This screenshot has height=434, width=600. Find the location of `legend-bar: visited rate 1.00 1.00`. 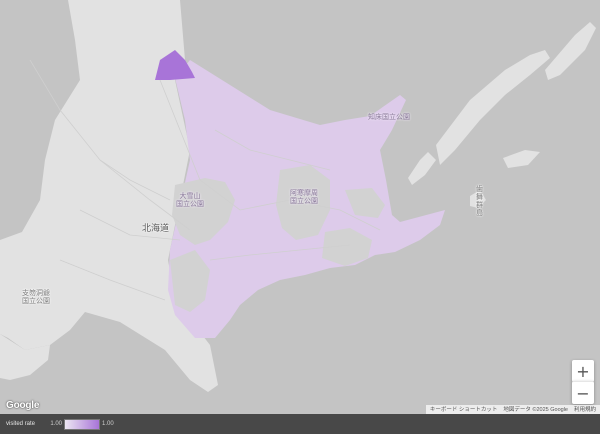

legend-bar: visited rate 1.00 1.00 is located at coordinates (300, 424).